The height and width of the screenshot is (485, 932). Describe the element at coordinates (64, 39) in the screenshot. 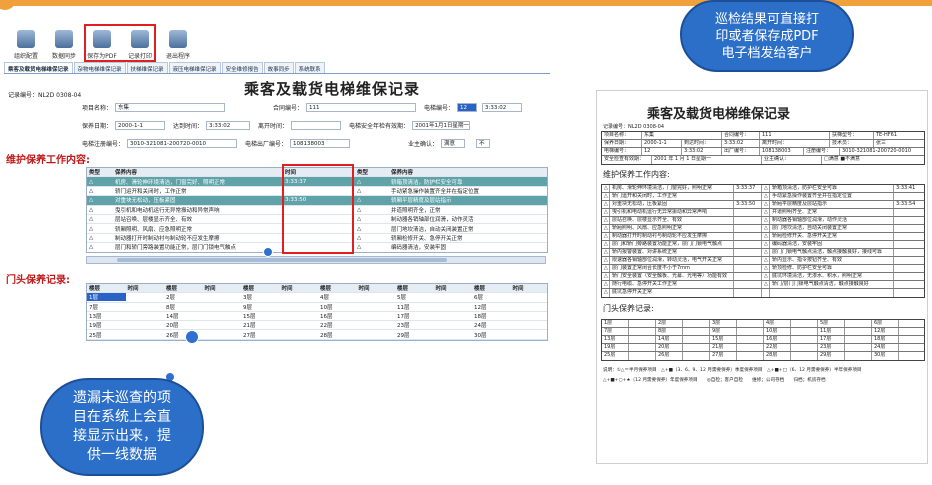

I see `sync-icon` at that location.